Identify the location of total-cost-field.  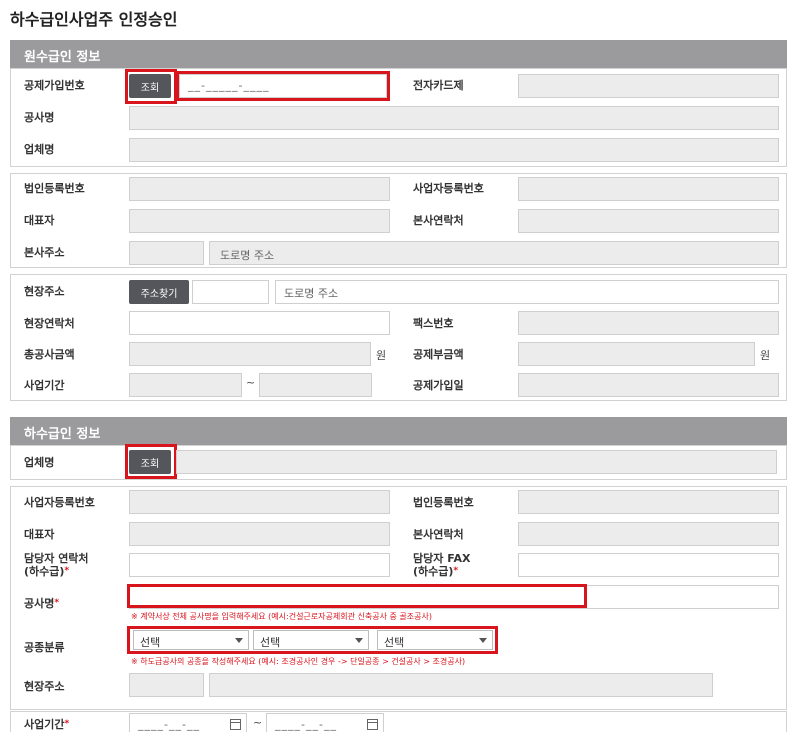
(250, 354).